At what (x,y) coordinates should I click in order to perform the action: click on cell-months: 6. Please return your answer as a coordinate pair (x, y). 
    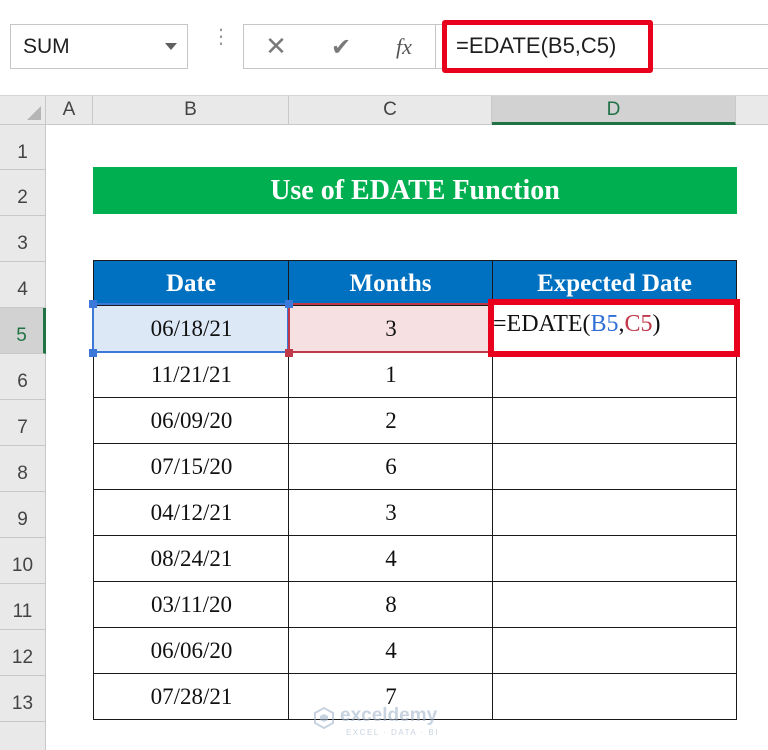
    Looking at the image, I should click on (390, 467).